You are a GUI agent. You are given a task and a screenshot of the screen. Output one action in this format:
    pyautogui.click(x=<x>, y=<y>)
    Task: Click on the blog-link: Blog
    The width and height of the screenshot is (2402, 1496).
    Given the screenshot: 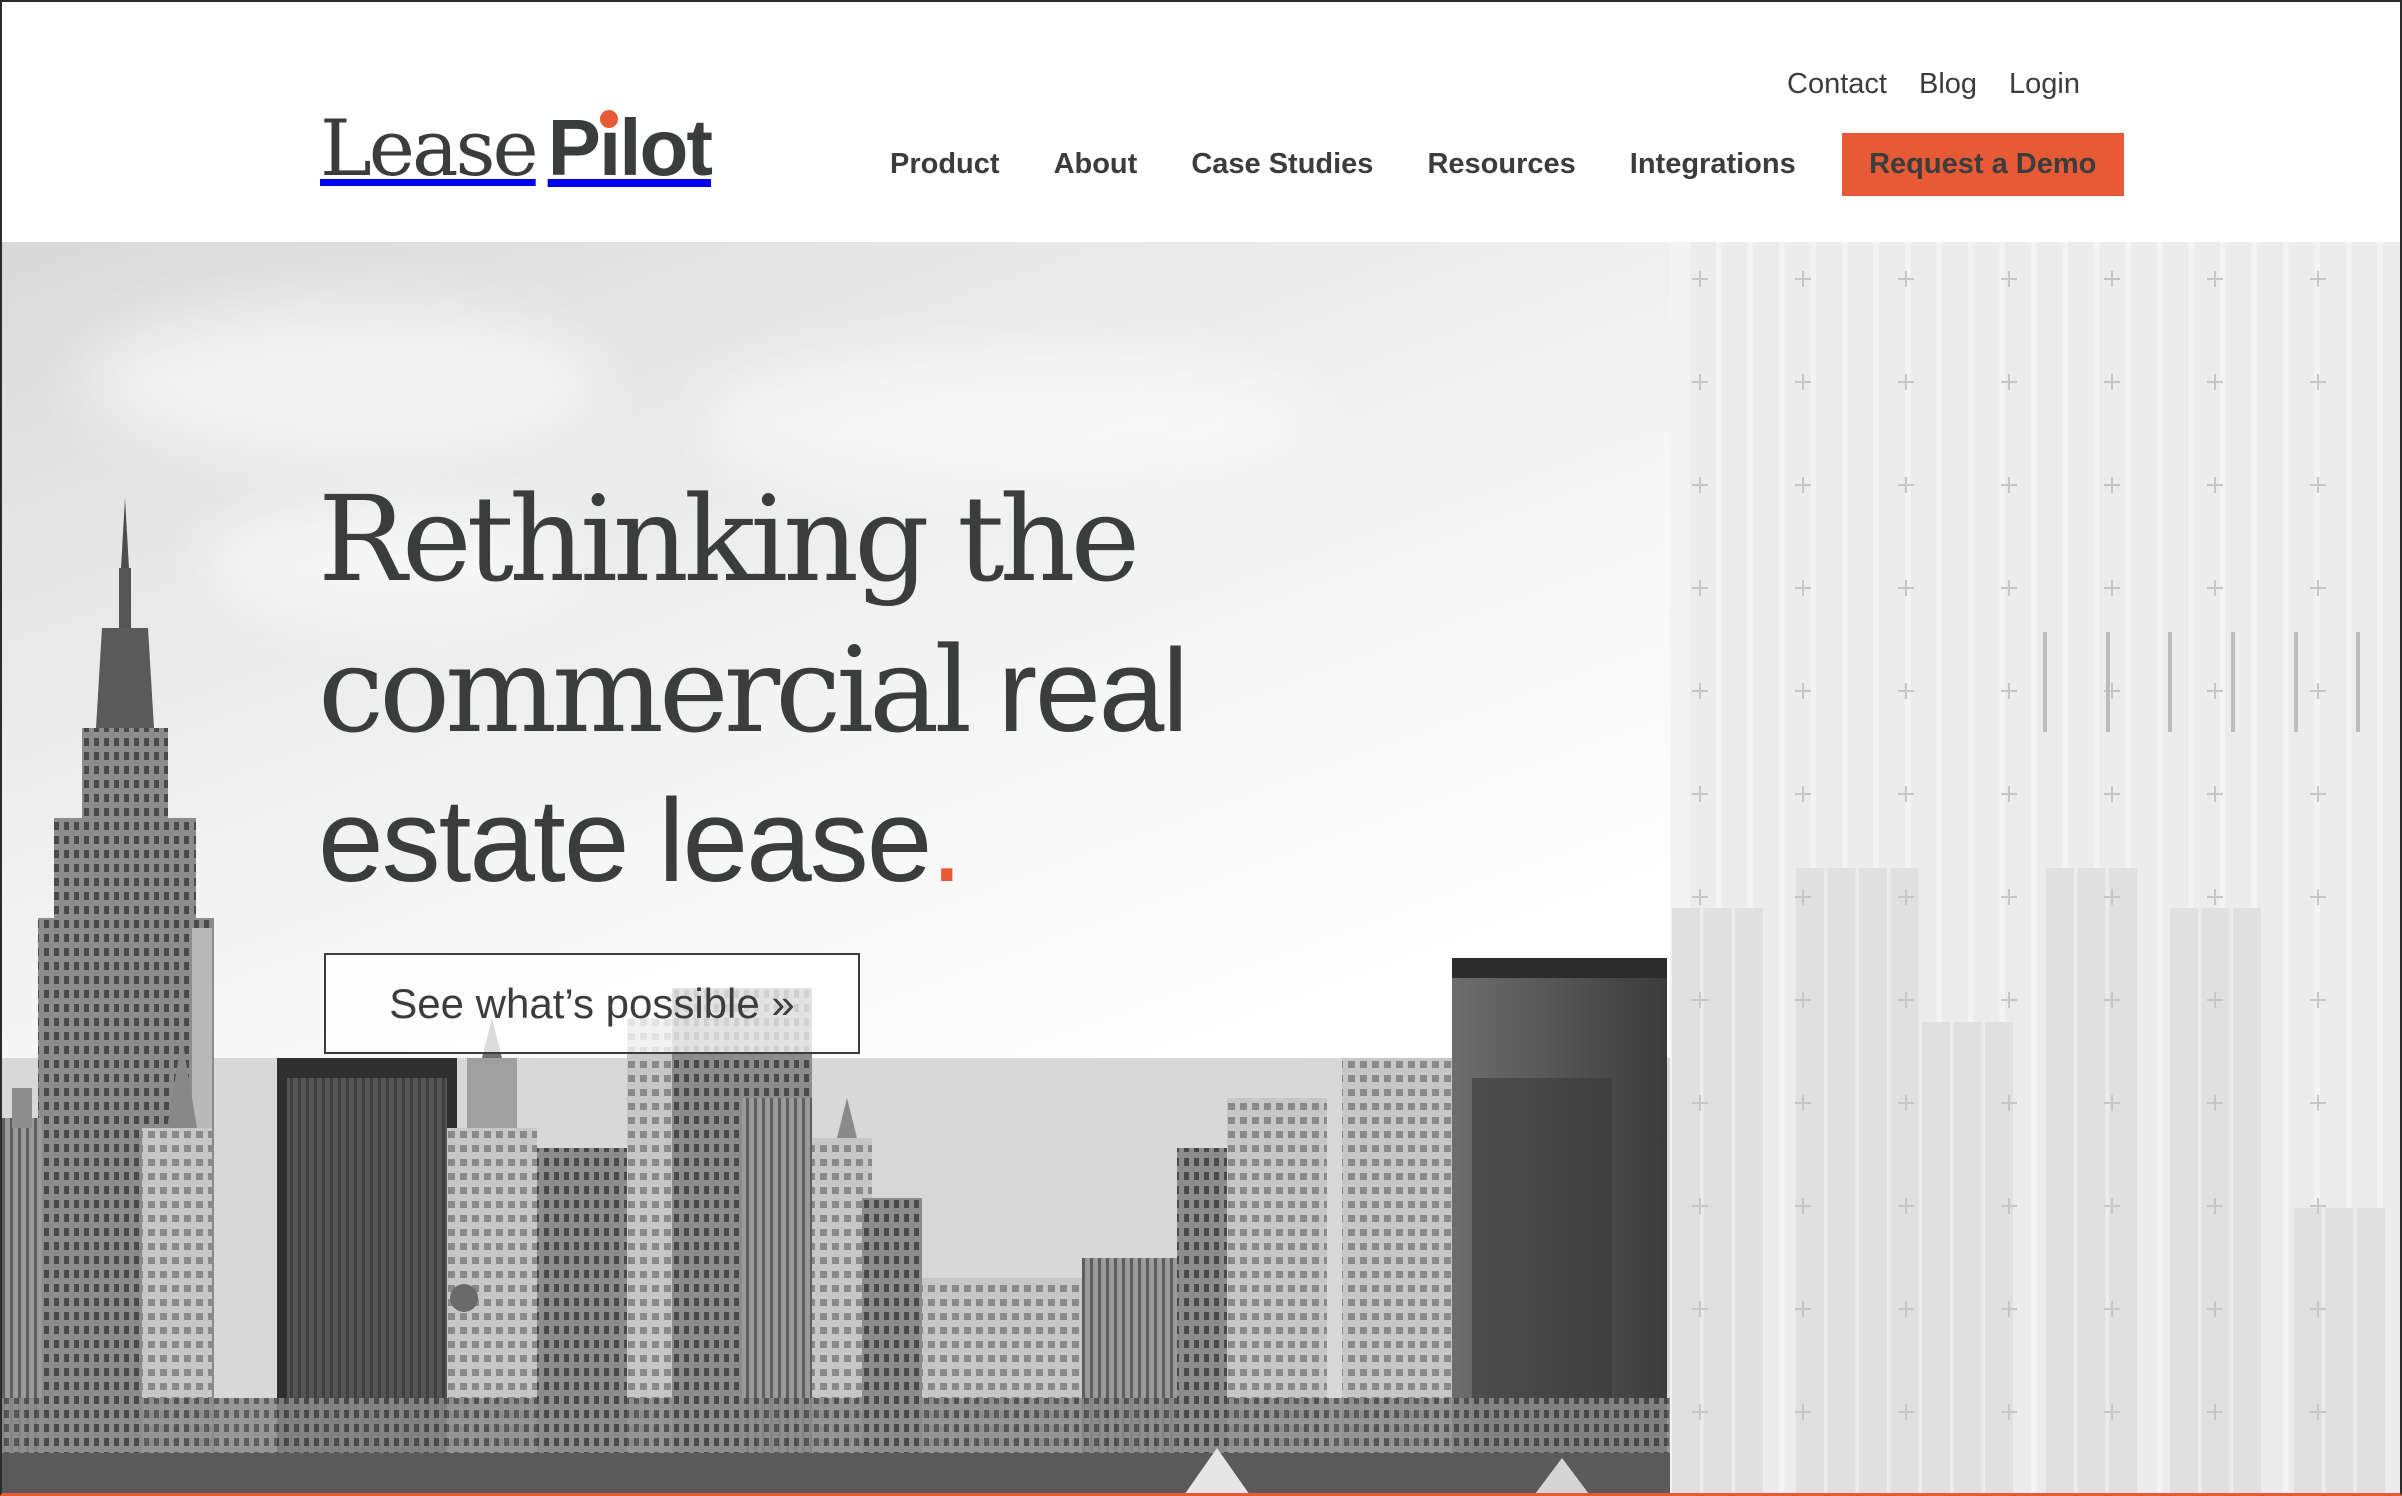 What is the action you would take?
    pyautogui.click(x=1948, y=84)
    